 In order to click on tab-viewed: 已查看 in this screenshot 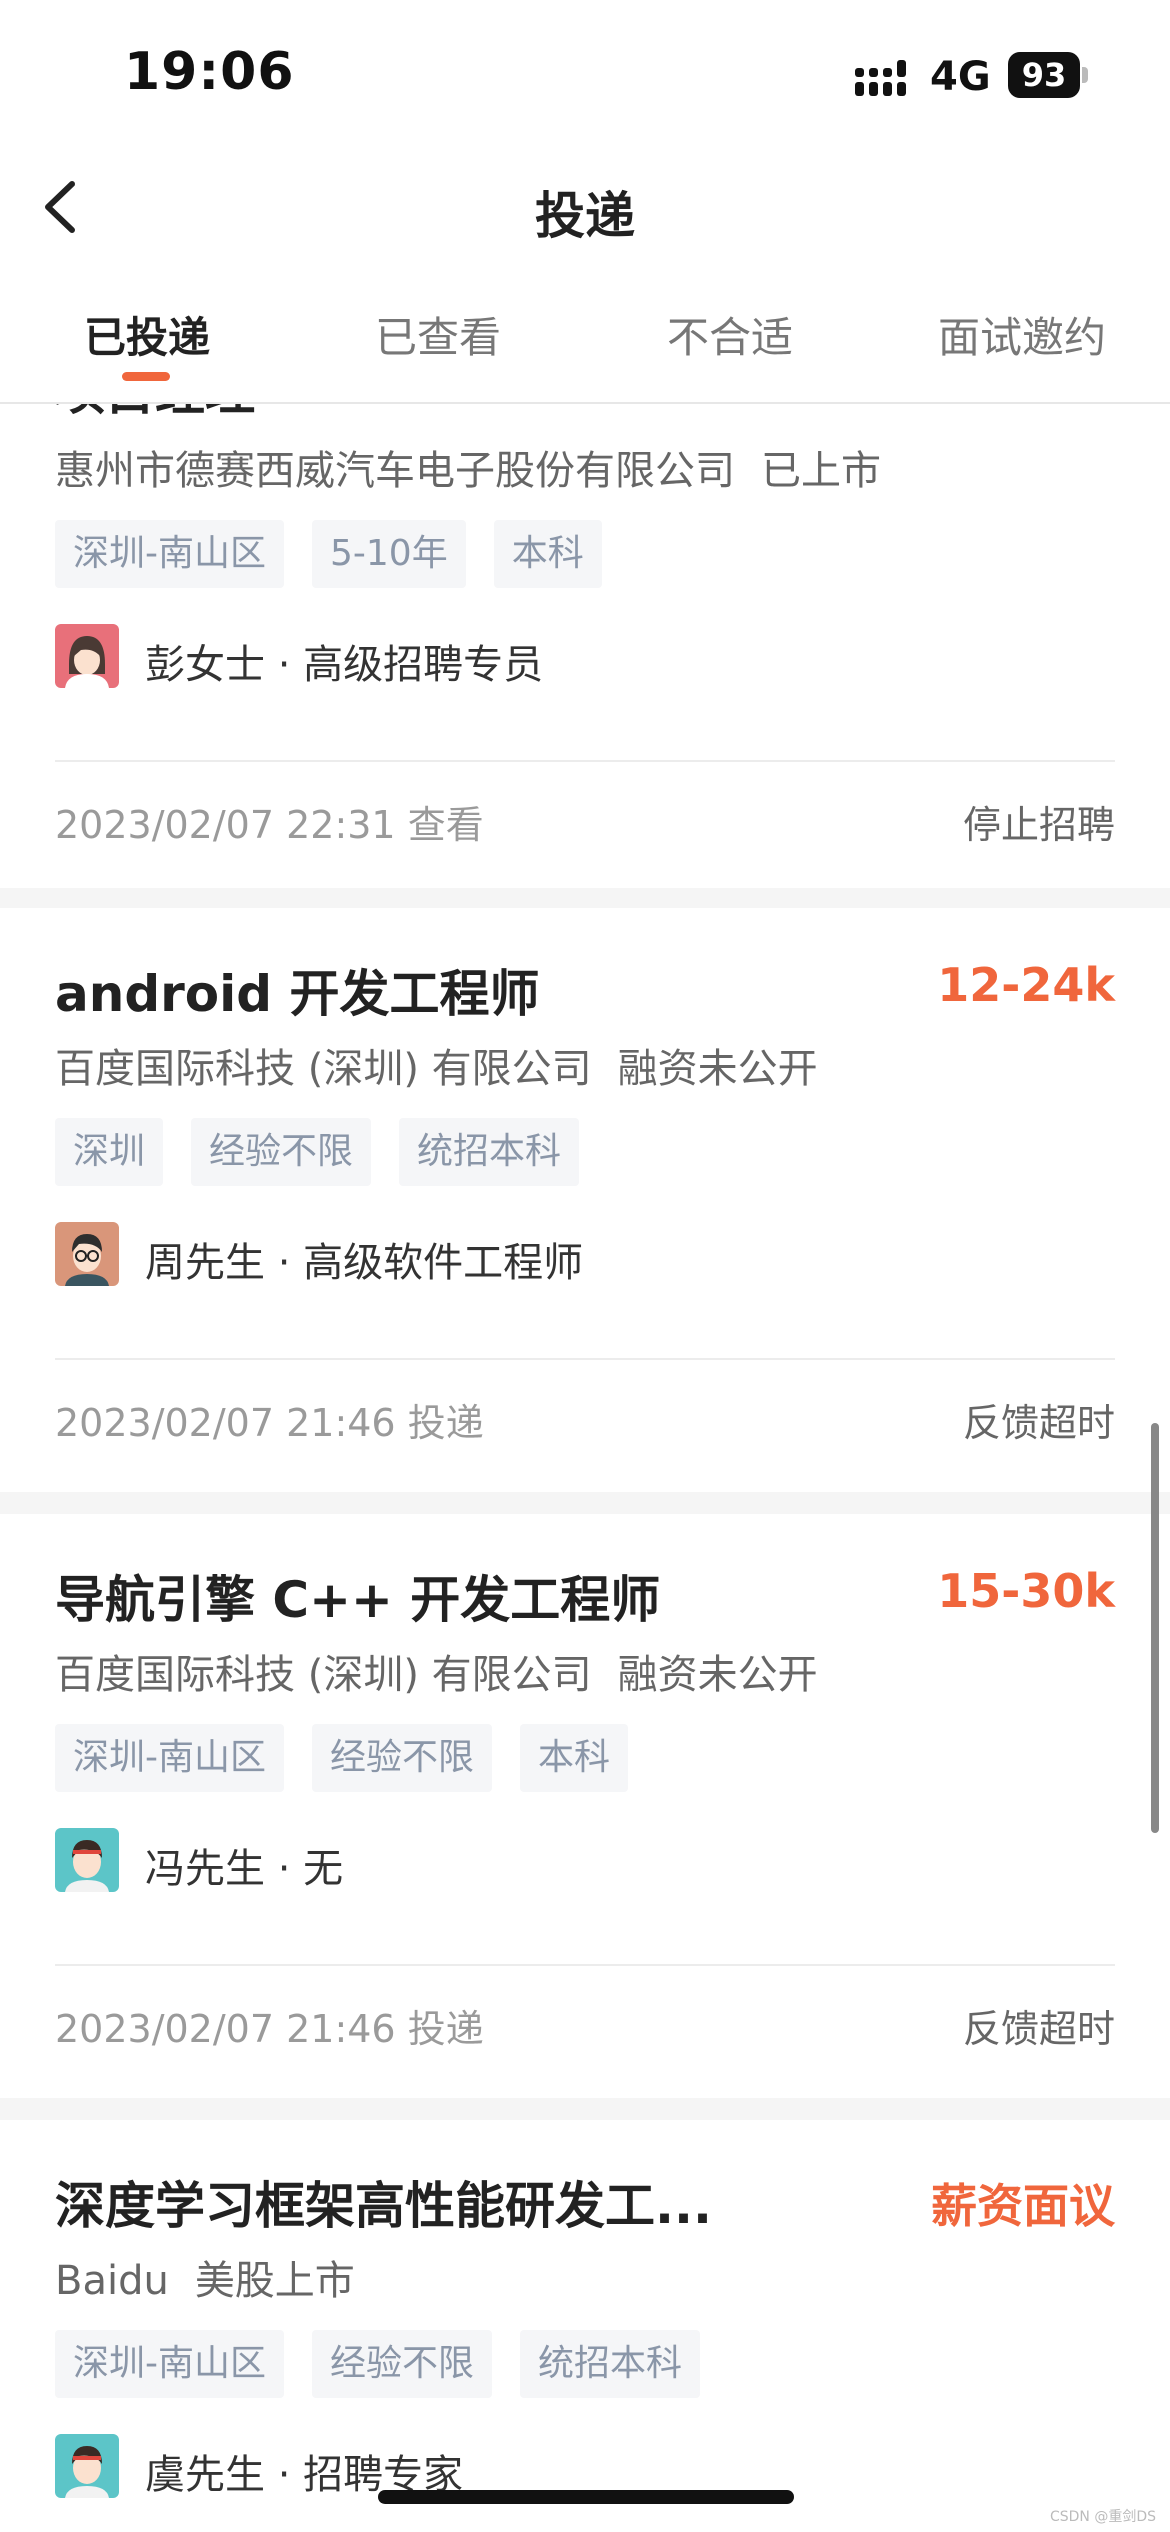, I will do `click(438, 334)`.